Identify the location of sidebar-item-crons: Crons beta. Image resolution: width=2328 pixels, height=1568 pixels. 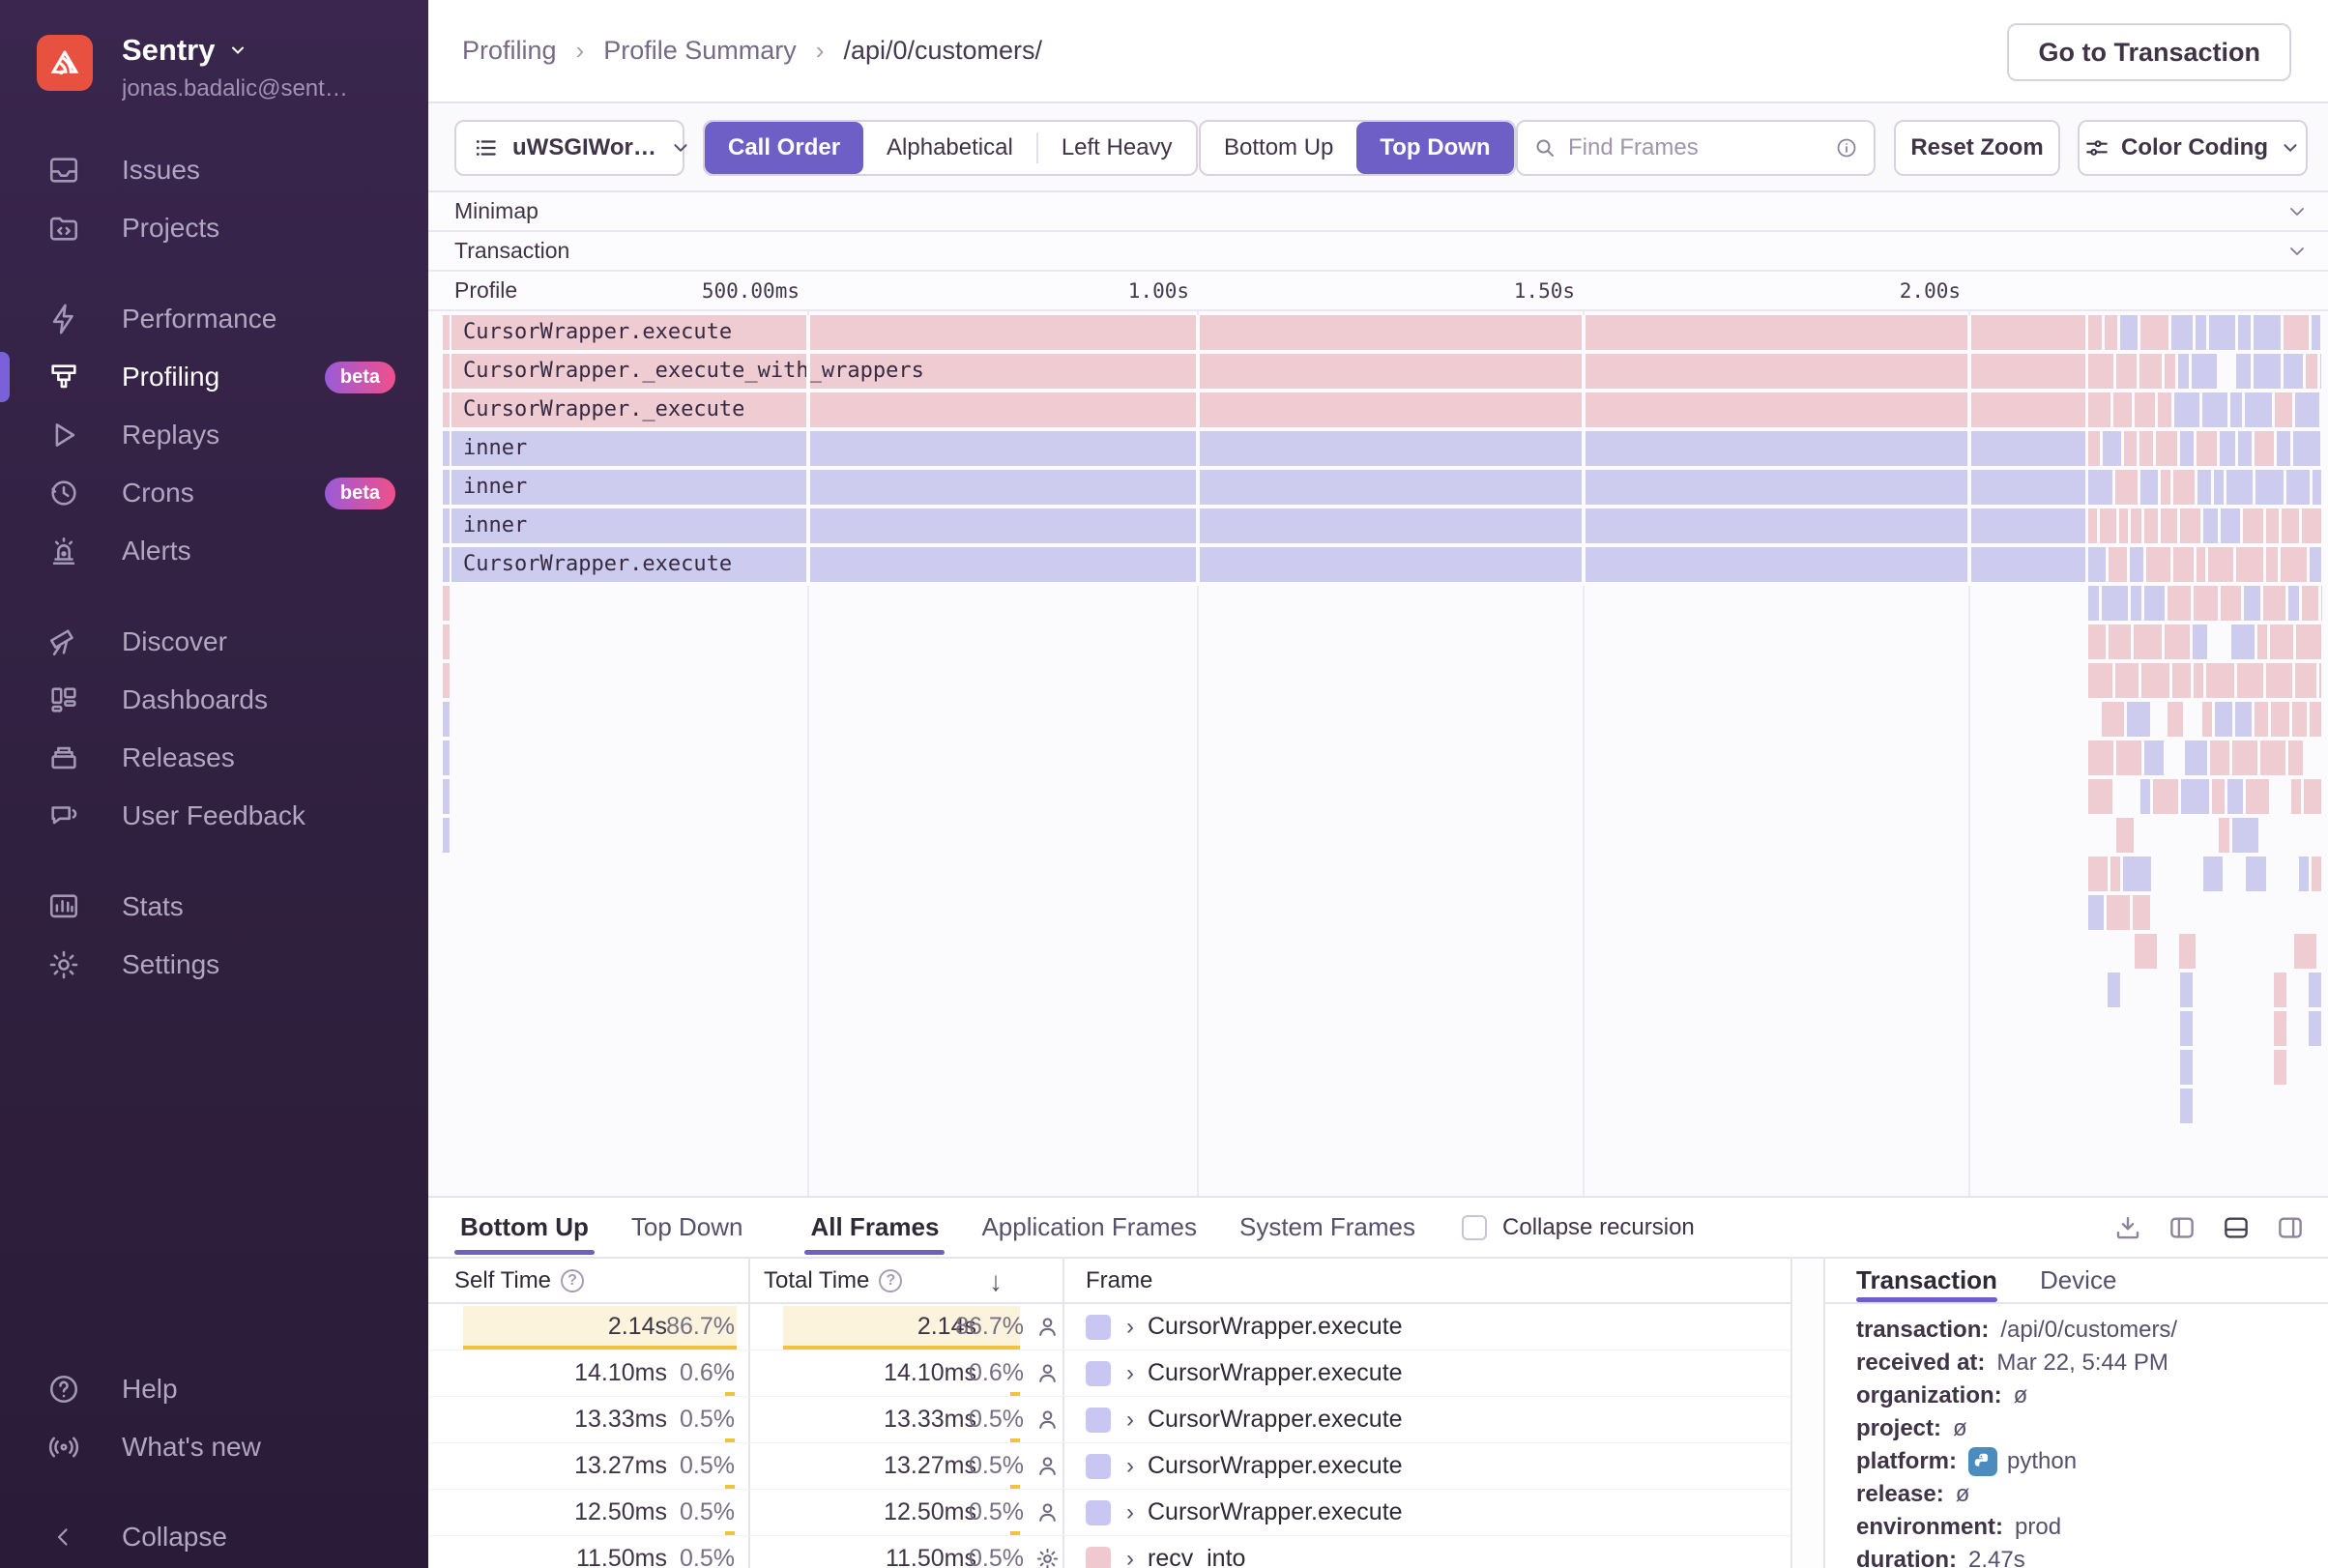
(214, 493).